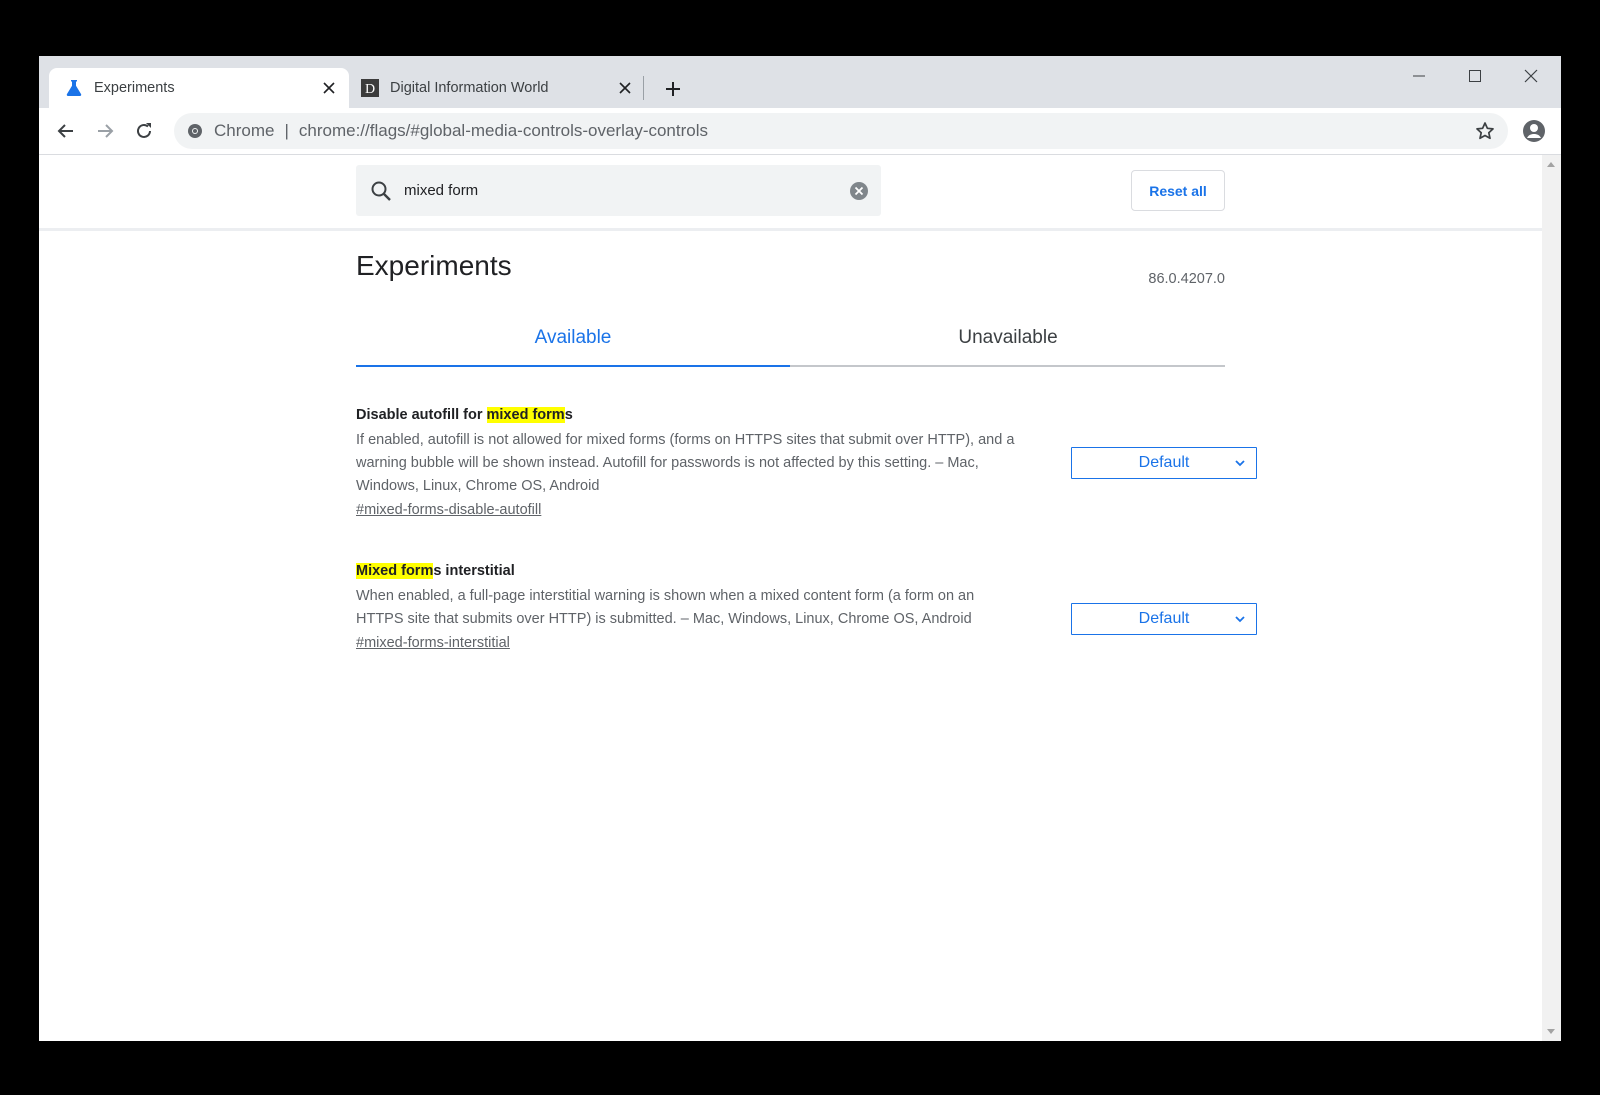 The image size is (1600, 1095). I want to click on svg-text: D, so click(370, 89).